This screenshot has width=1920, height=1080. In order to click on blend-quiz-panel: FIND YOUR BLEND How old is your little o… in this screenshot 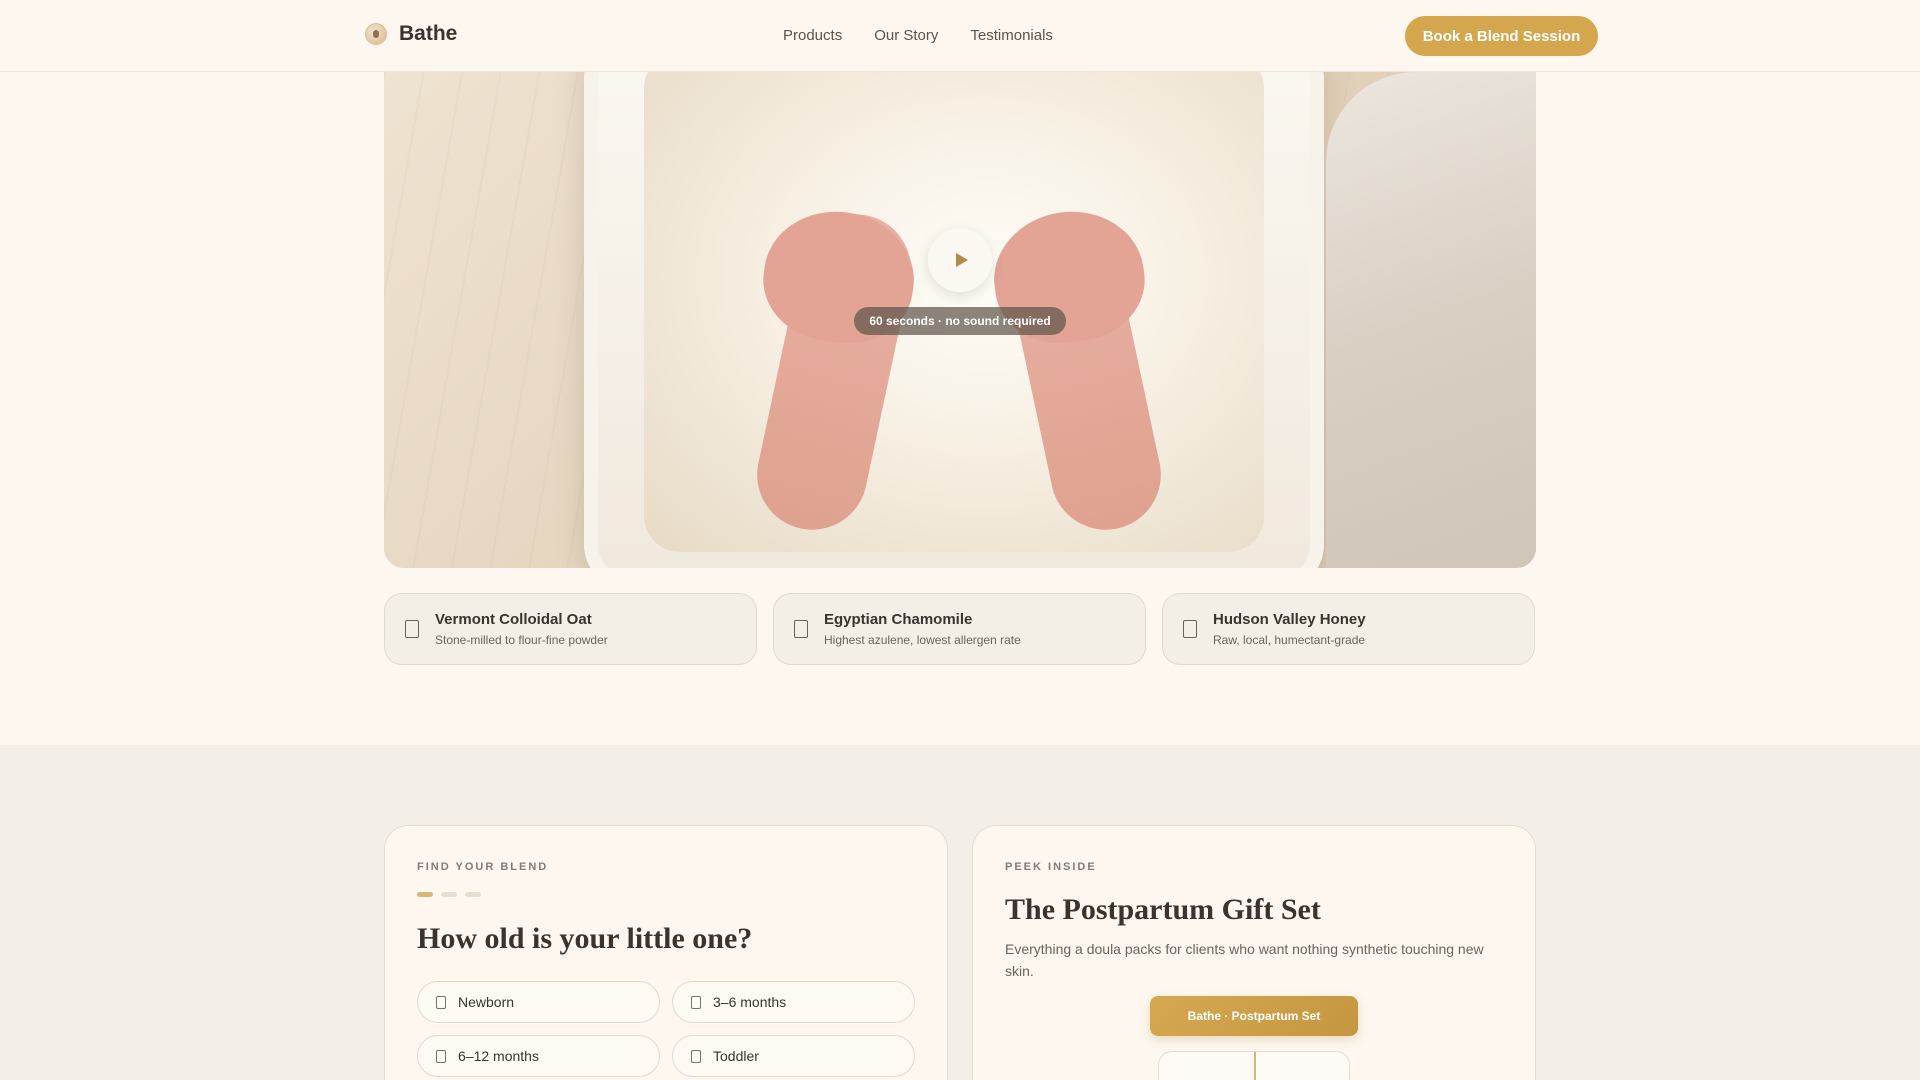, I will do `click(666, 952)`.